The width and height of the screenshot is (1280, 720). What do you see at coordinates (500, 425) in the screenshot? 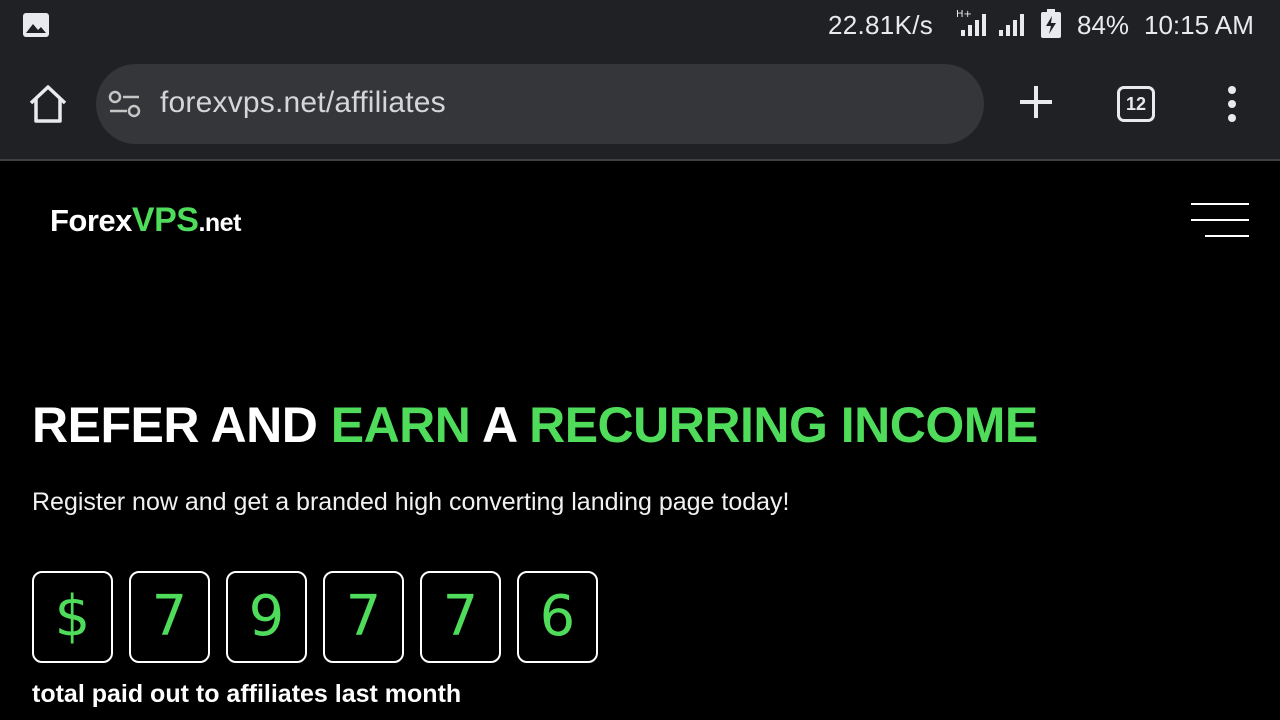
I see `hero-title-part3: A` at bounding box center [500, 425].